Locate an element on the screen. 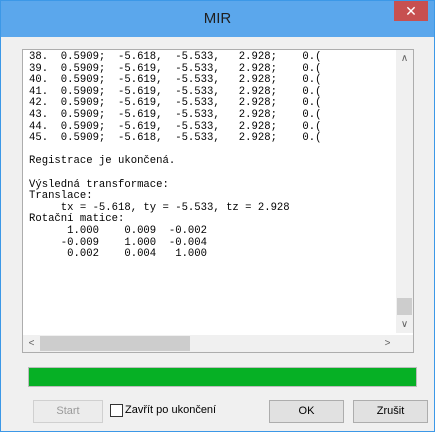 The height and width of the screenshot is (432, 435). checkbox-label: Zavřít po ukončení is located at coordinates (171, 410).